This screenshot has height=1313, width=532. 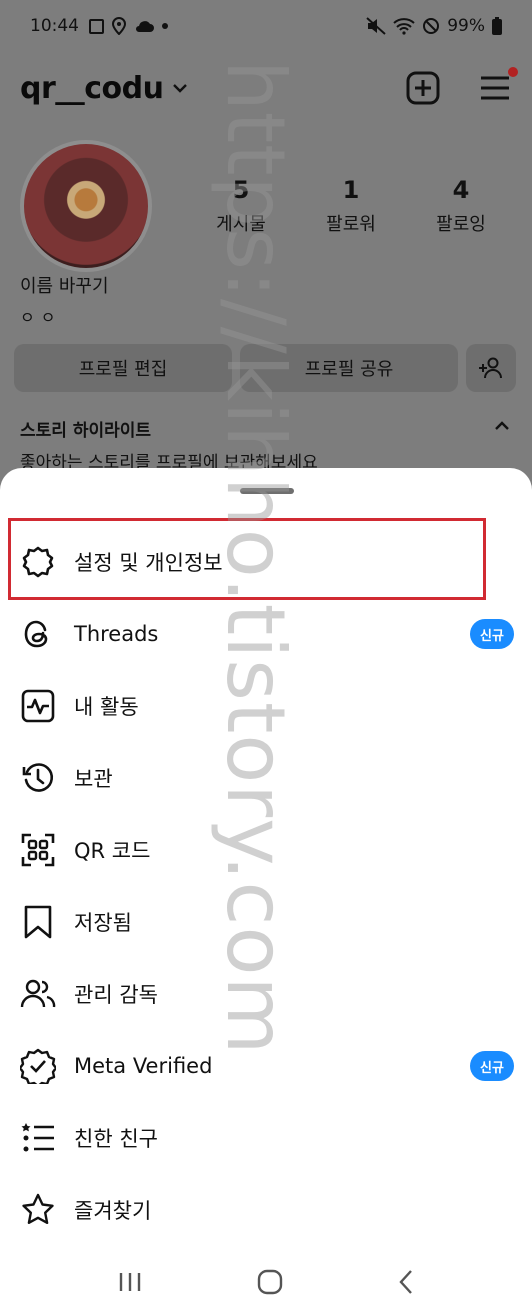 I want to click on system-nav-bar, so click(x=266, y=1281).